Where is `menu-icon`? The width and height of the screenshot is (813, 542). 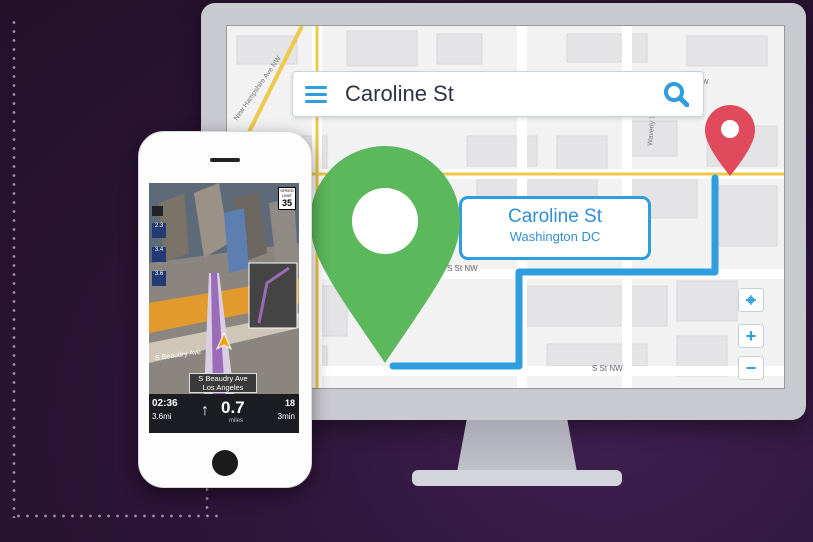 menu-icon is located at coordinates (316, 94).